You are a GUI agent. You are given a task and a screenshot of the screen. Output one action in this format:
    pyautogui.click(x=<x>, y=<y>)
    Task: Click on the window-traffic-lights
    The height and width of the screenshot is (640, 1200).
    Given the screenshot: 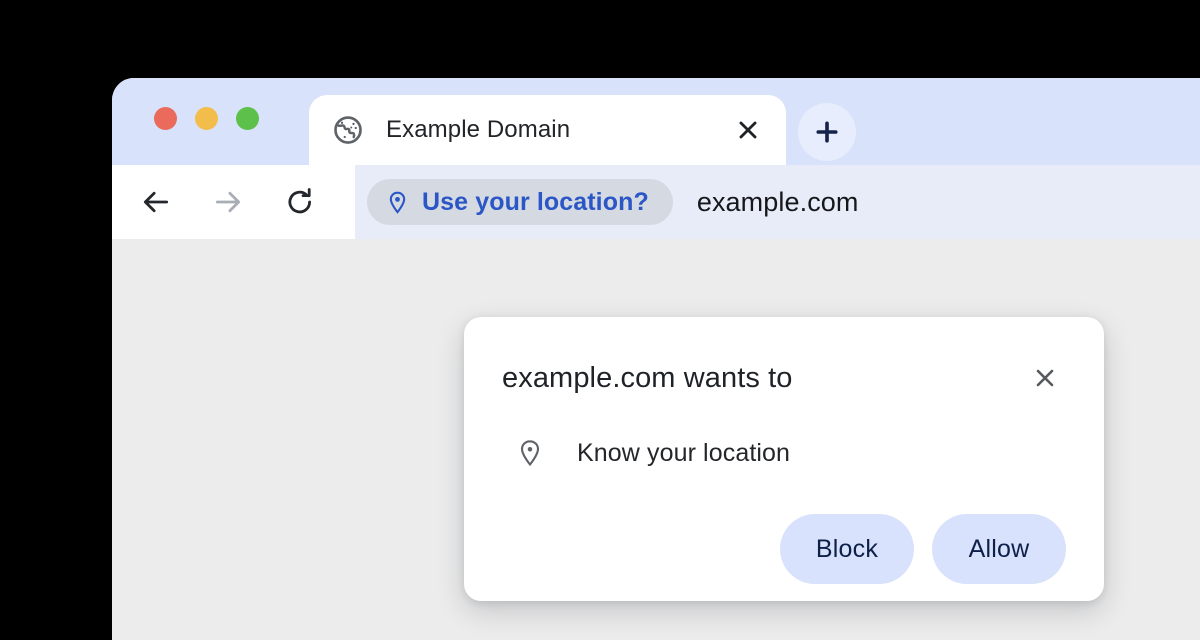 What is the action you would take?
    pyautogui.click(x=206, y=118)
    